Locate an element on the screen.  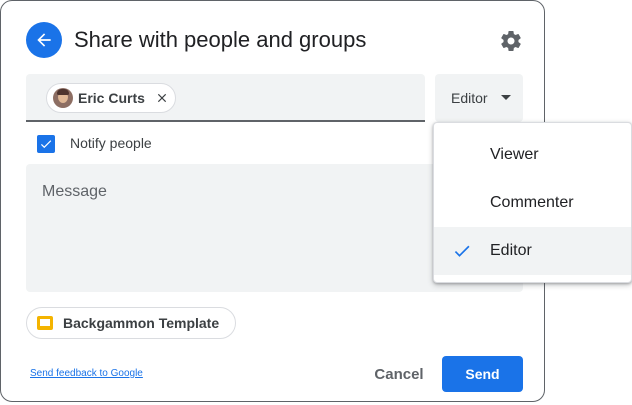
checkmark-icon is located at coordinates (46, 144).